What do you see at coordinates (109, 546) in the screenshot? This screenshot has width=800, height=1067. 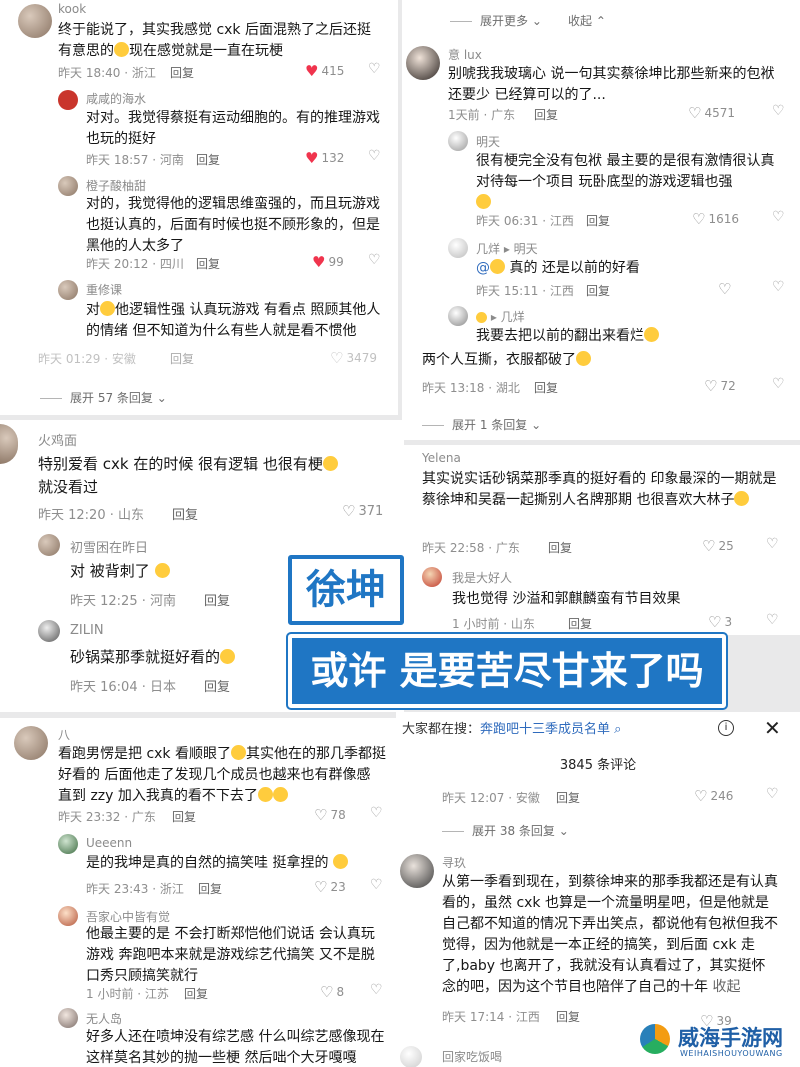 I see `username: 初雪困在昨日` at bounding box center [109, 546].